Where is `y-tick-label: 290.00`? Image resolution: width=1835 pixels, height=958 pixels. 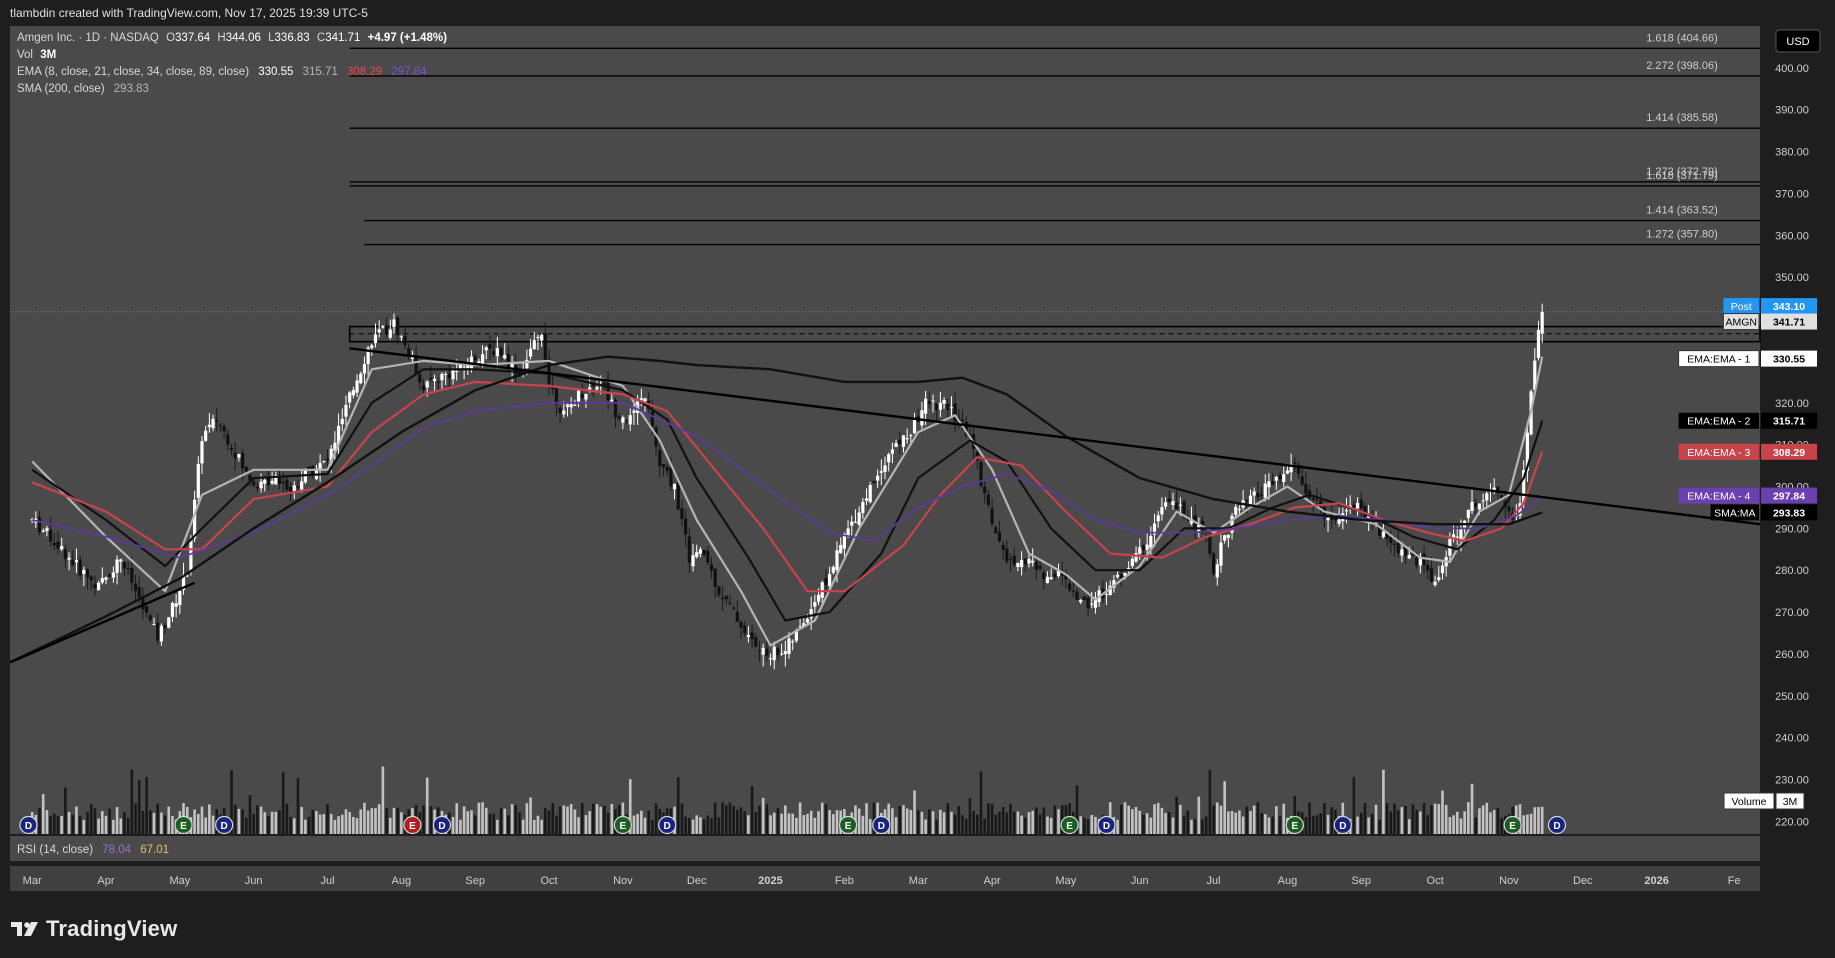 y-tick-label: 290.00 is located at coordinates (1792, 529).